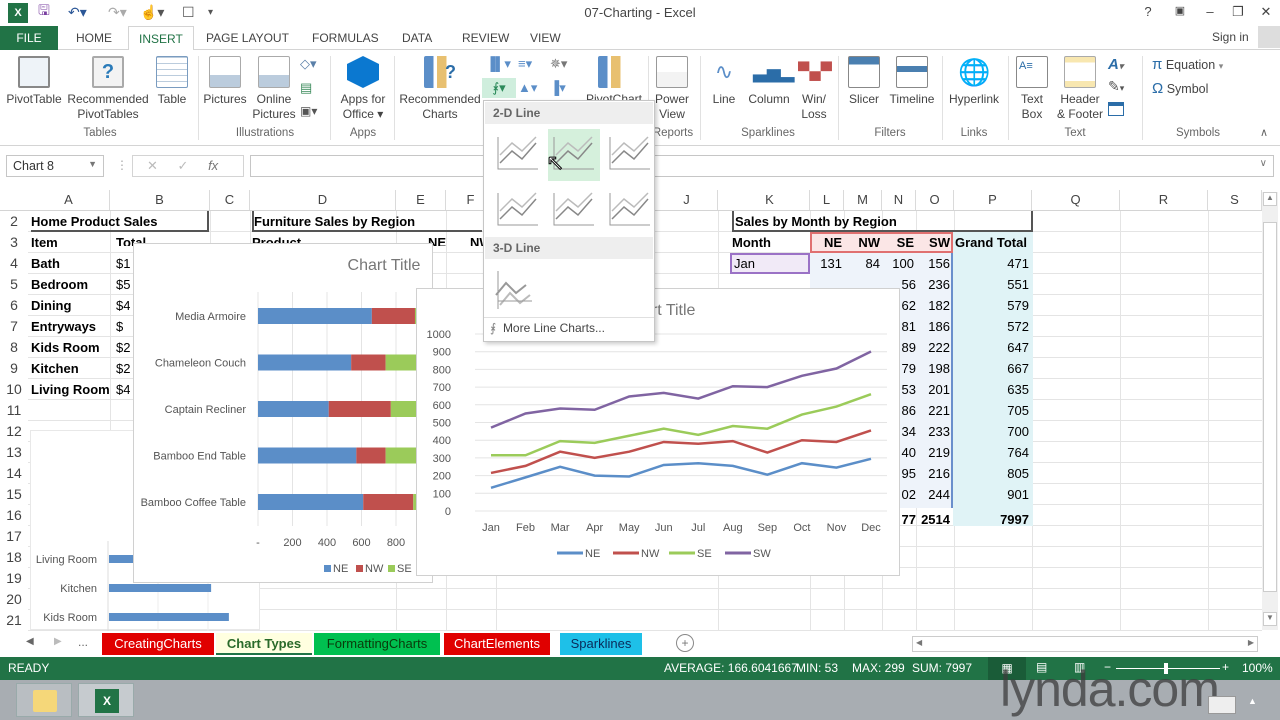 The image size is (1280, 720). I want to click on monthly-cell-se: 56, so click(908, 284).